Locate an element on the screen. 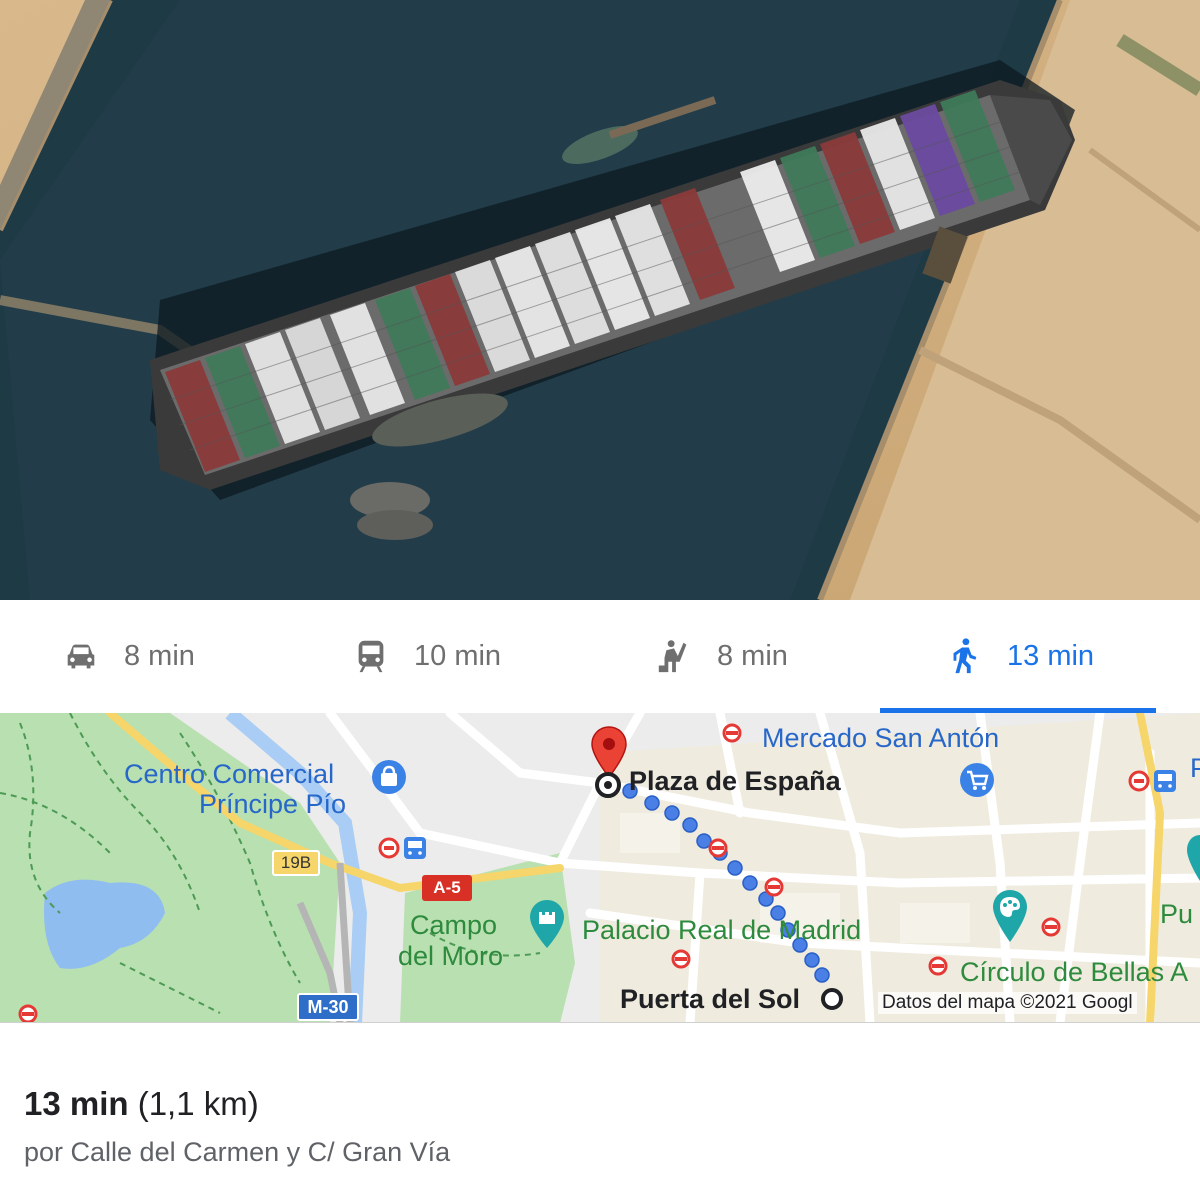 The image size is (1200, 1200). travel-mode-walking: 13 min is located at coordinates (1019, 656).